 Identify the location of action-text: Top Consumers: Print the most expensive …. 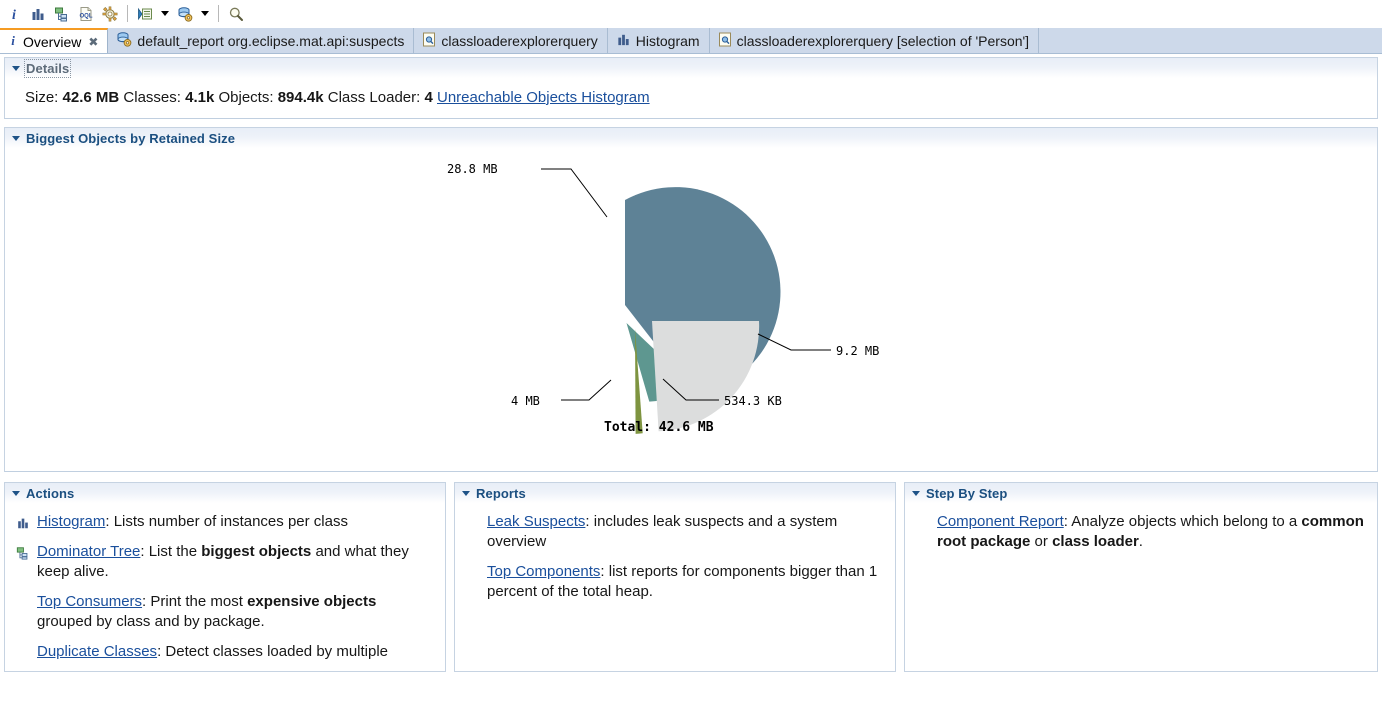
(235, 612).